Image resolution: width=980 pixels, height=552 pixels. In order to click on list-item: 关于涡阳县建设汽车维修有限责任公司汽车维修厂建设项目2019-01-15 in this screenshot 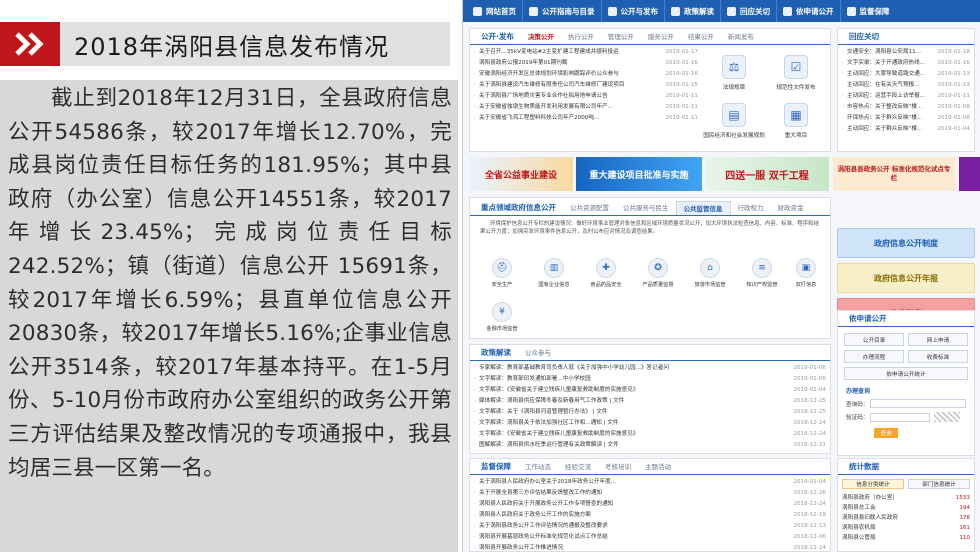, I will do `click(586, 85)`.